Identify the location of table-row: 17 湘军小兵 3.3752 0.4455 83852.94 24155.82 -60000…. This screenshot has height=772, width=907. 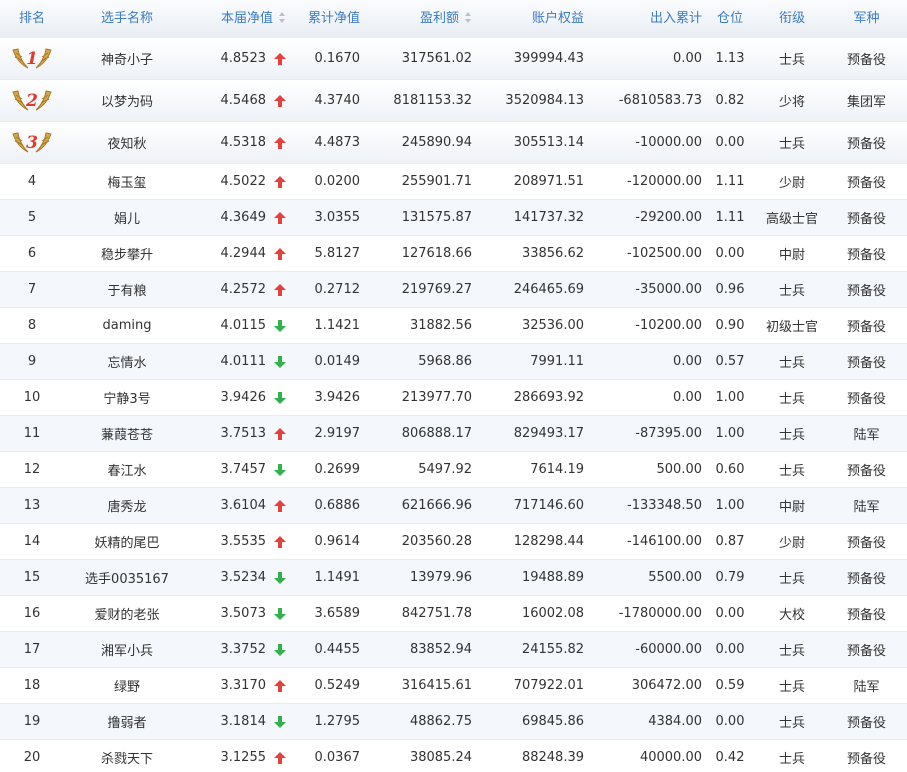
(453, 650).